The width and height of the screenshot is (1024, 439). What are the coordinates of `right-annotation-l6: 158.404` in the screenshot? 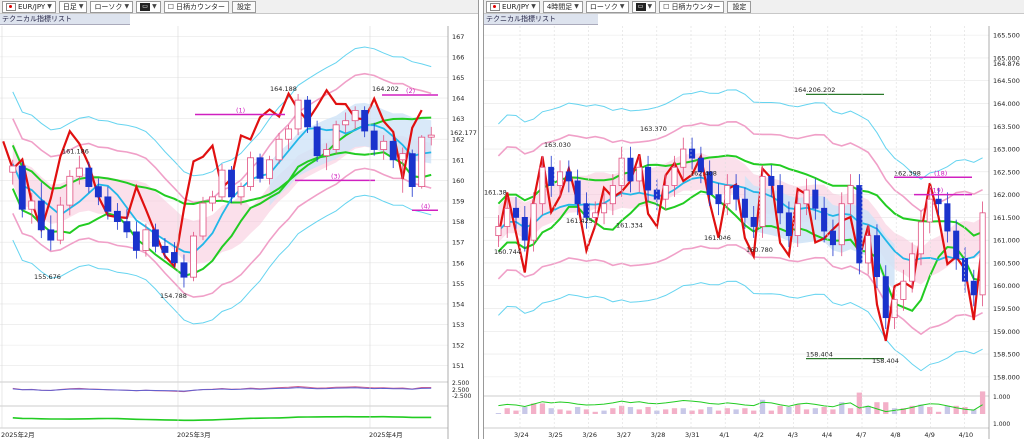 It's located at (819, 354).